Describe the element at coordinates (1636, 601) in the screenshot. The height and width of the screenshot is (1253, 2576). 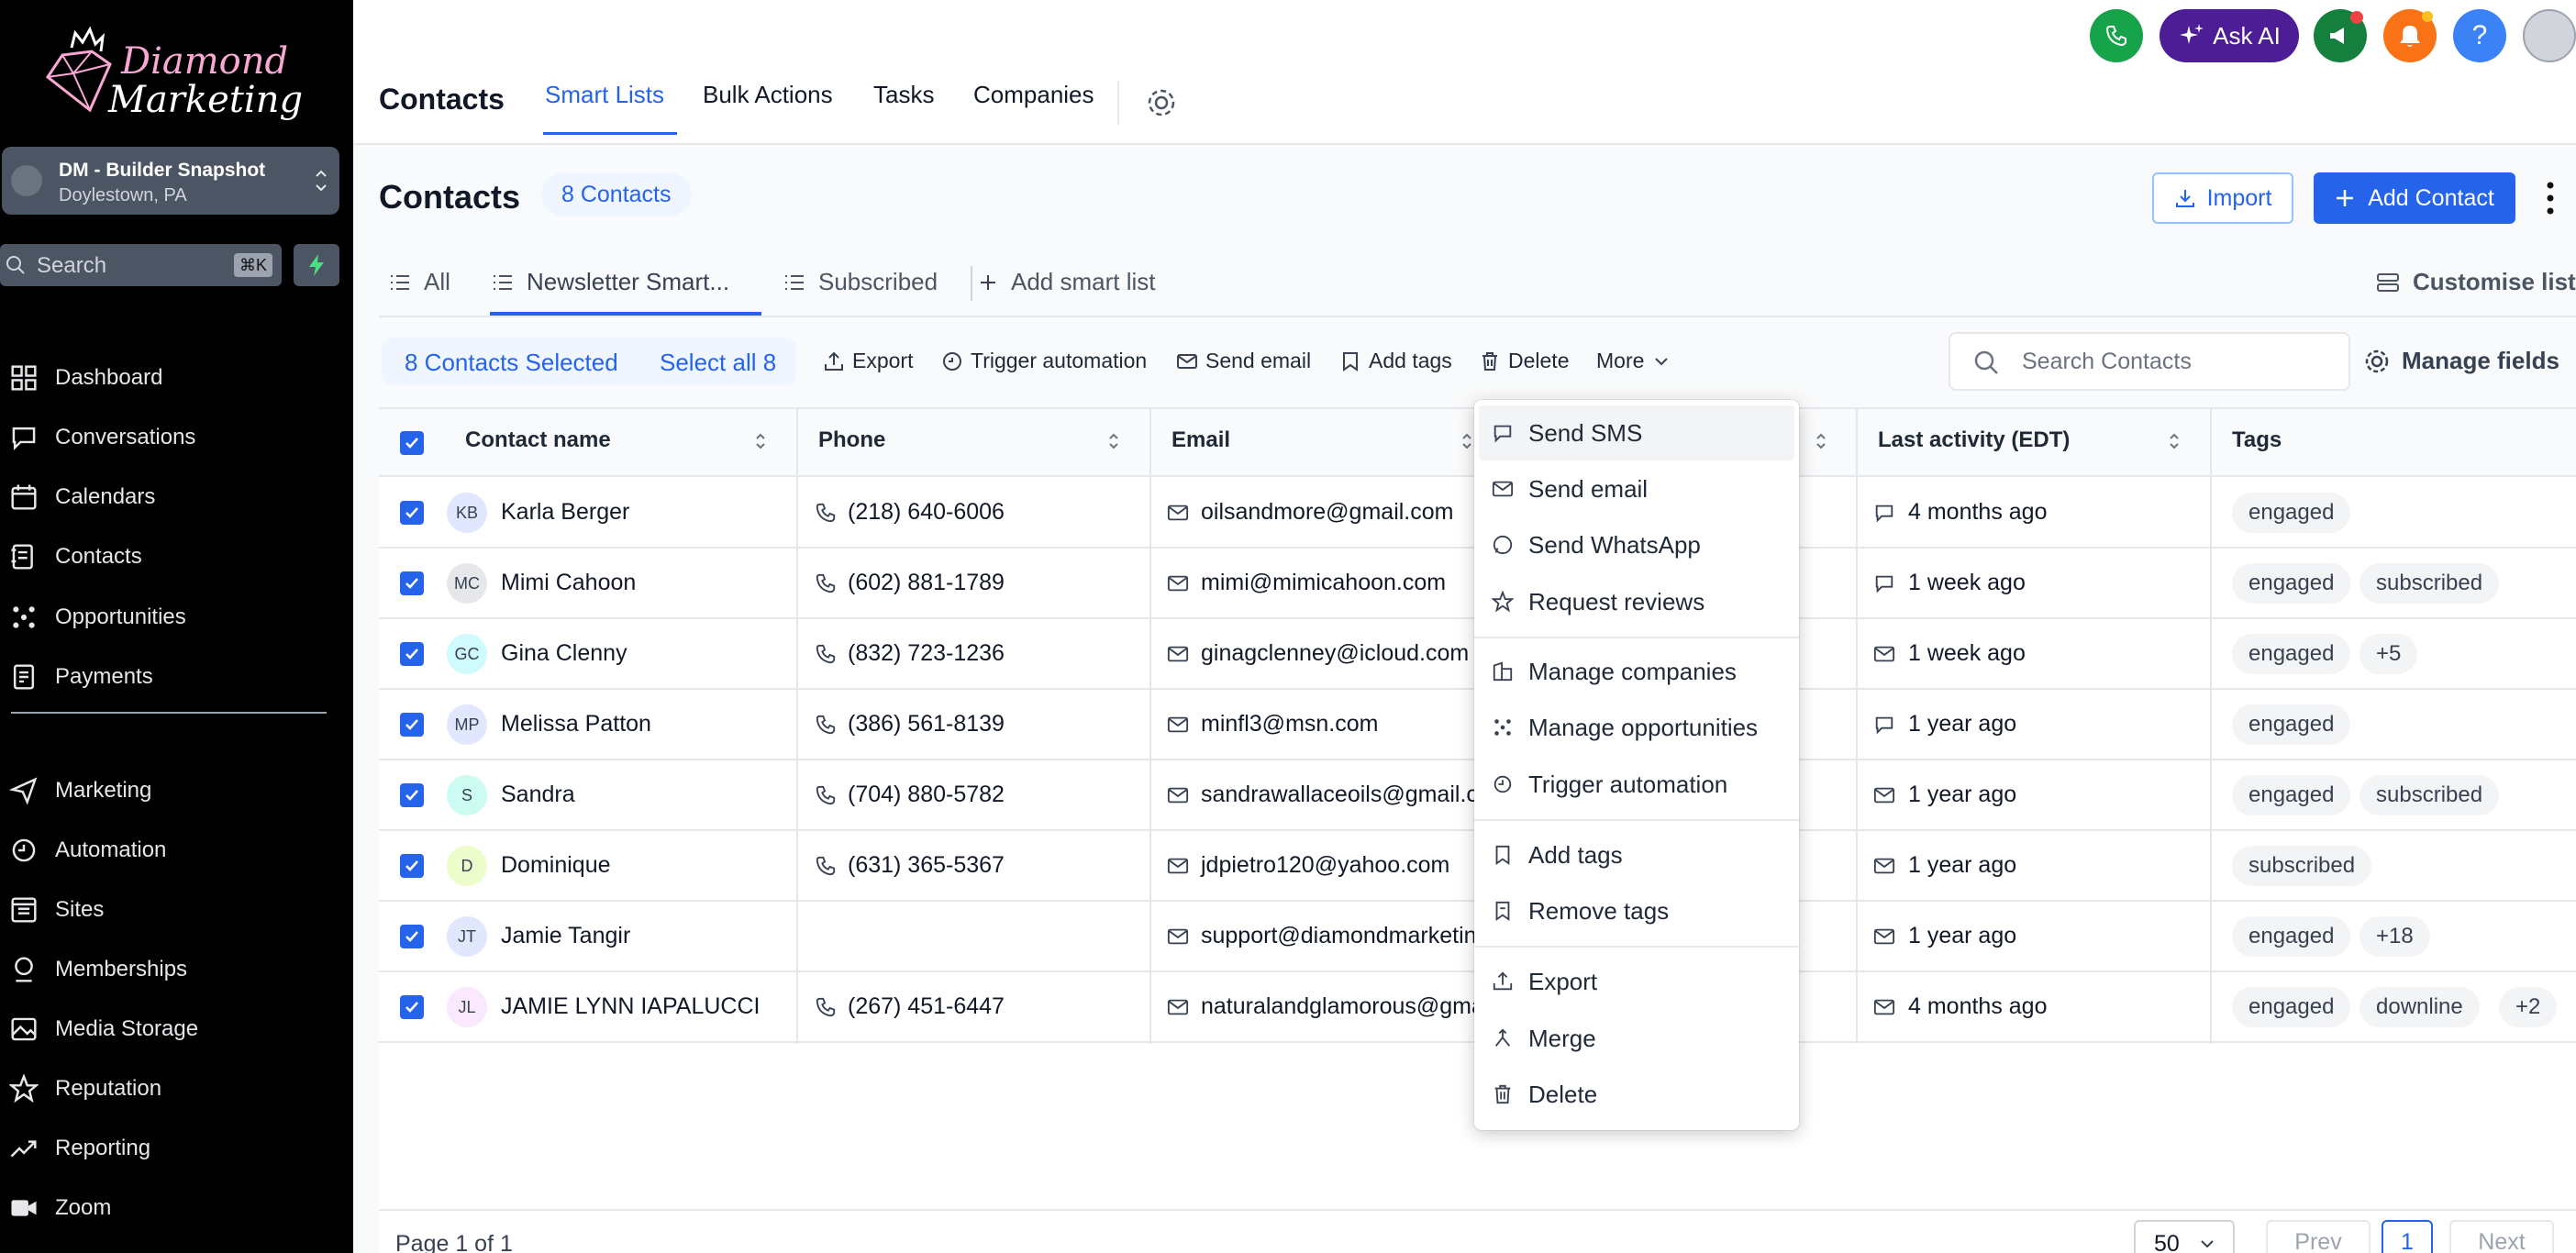
I see `menu-item-request-reviews: Request reviews` at that location.